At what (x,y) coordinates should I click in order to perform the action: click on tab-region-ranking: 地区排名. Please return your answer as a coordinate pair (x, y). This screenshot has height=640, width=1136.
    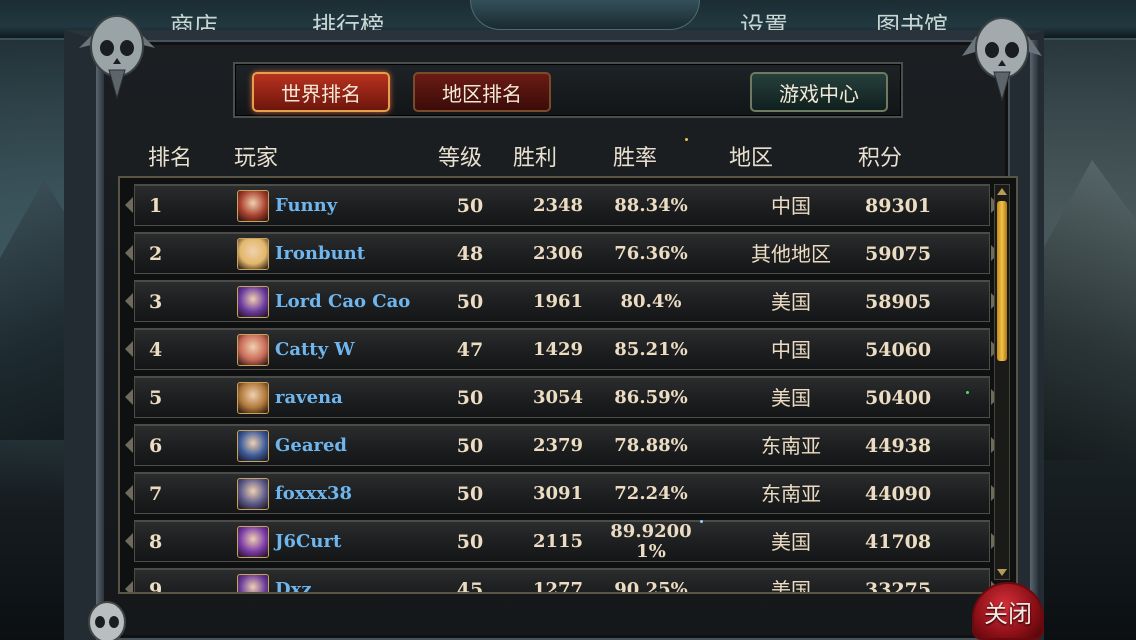
    Looking at the image, I should click on (482, 92).